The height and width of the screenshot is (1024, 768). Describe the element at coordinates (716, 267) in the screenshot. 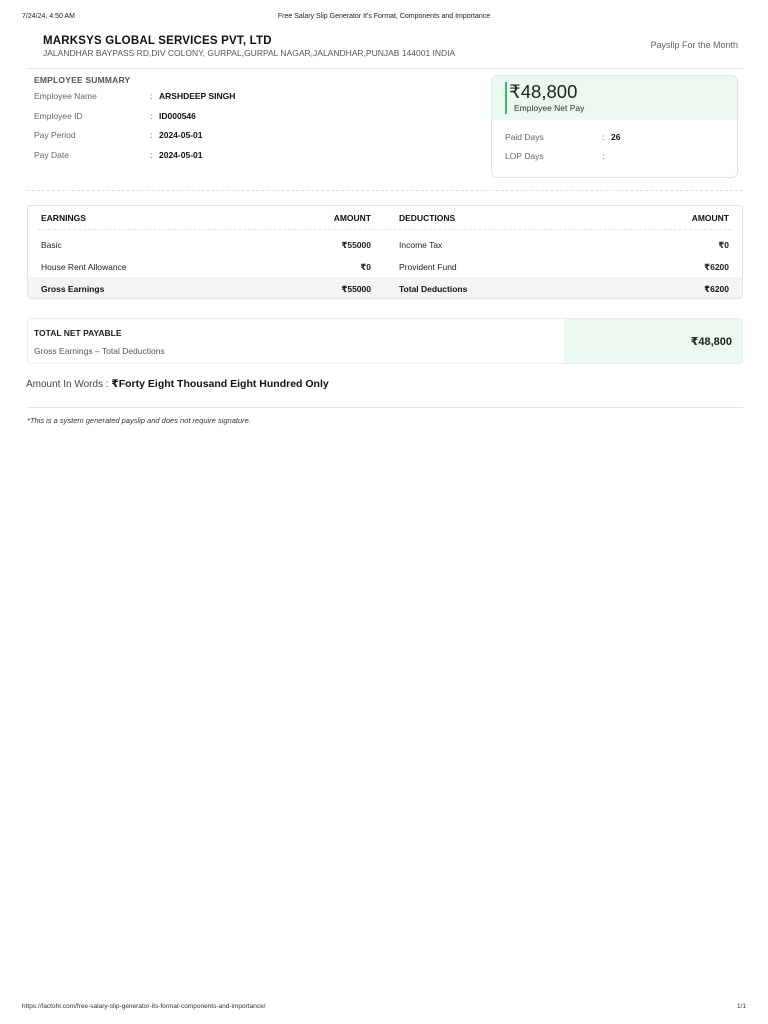

I see `deduction-amount: ₹6200` at that location.